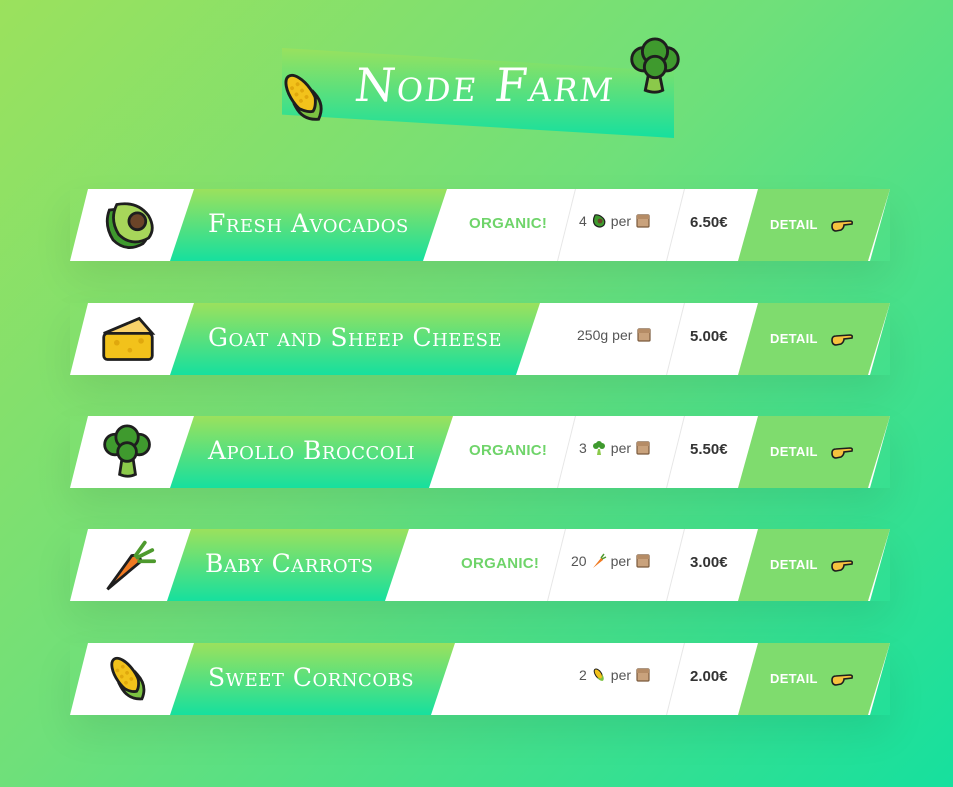  What do you see at coordinates (583, 448) in the screenshot?
I see `quantity-value: 3` at bounding box center [583, 448].